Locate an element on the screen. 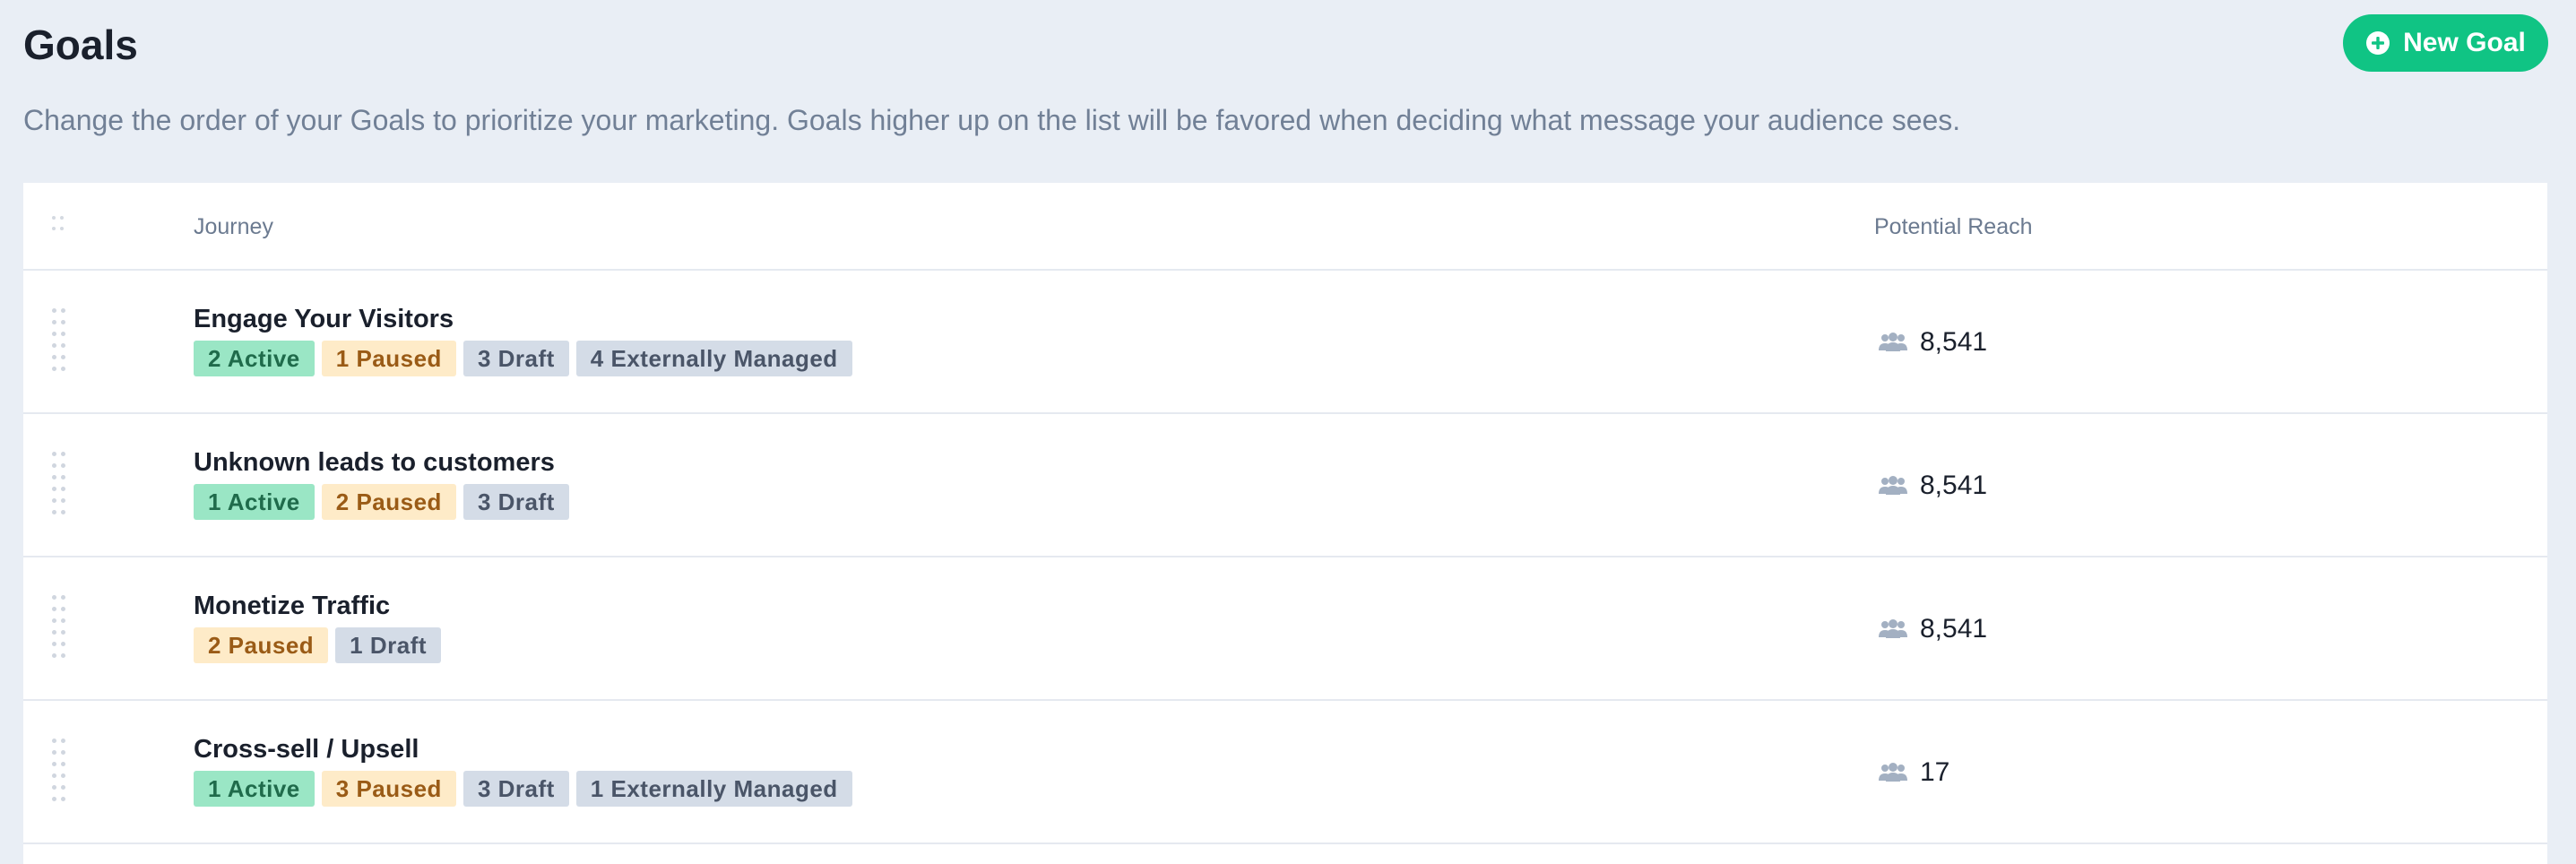 The height and width of the screenshot is (864, 2576). header-drag-icon is located at coordinates (58, 224).